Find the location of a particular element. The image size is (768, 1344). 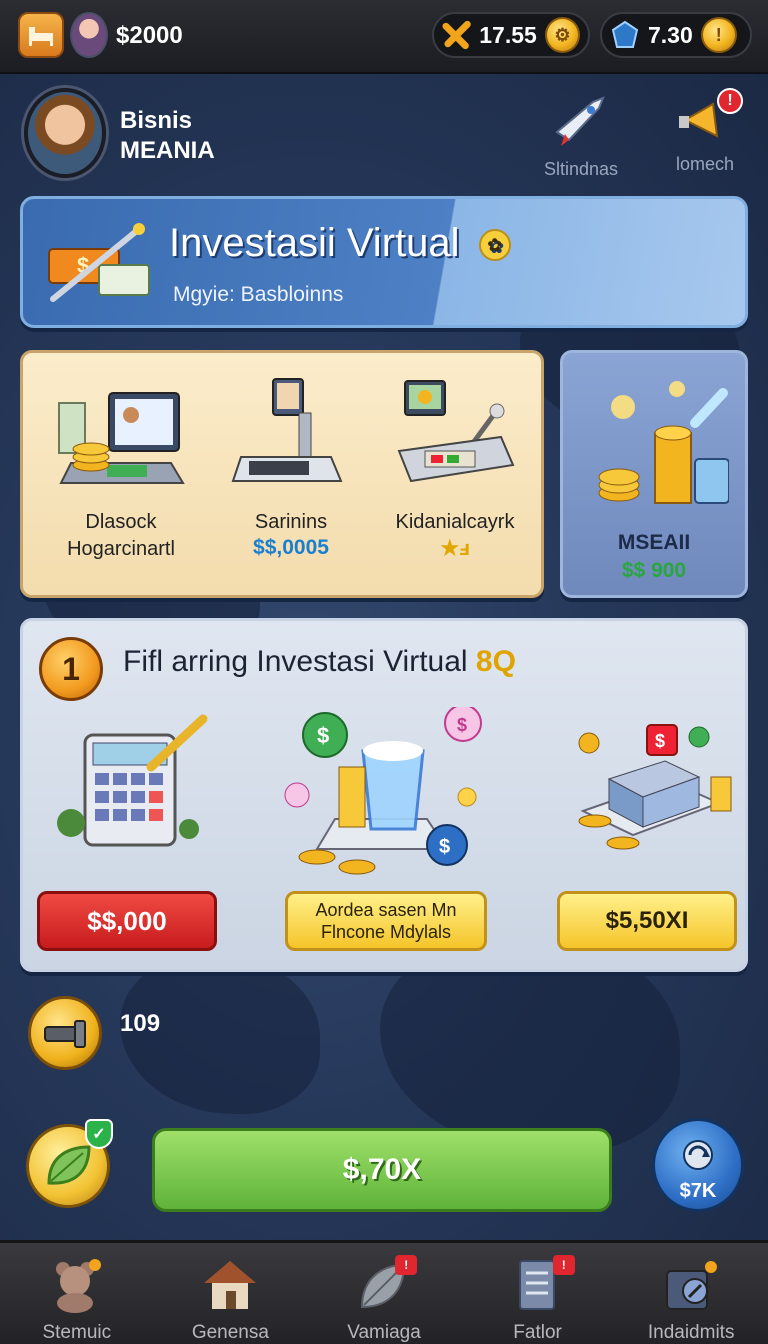

teddy-bear-icon is located at coordinates (78, 1286).